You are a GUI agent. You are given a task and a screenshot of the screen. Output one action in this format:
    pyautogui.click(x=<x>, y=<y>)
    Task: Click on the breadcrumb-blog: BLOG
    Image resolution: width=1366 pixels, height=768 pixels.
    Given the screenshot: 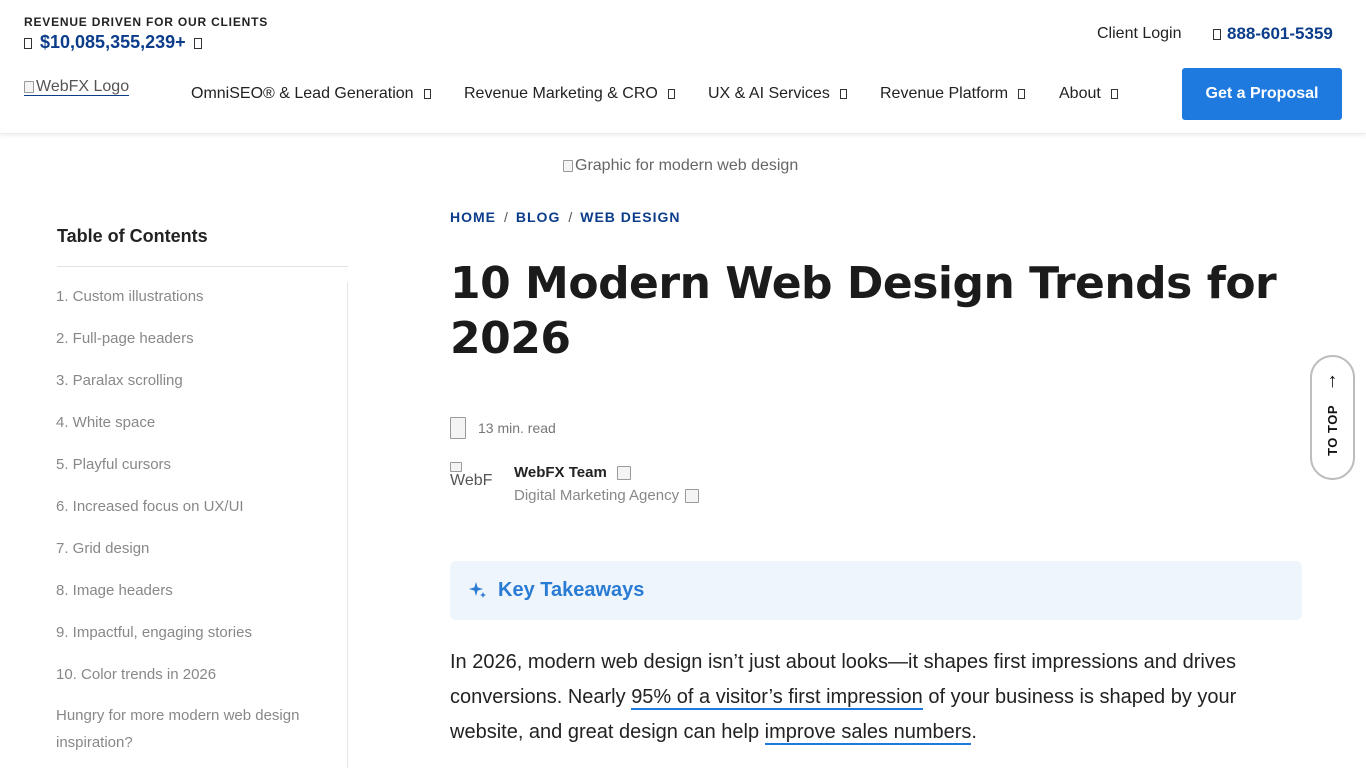 What is the action you would take?
    pyautogui.click(x=538, y=217)
    